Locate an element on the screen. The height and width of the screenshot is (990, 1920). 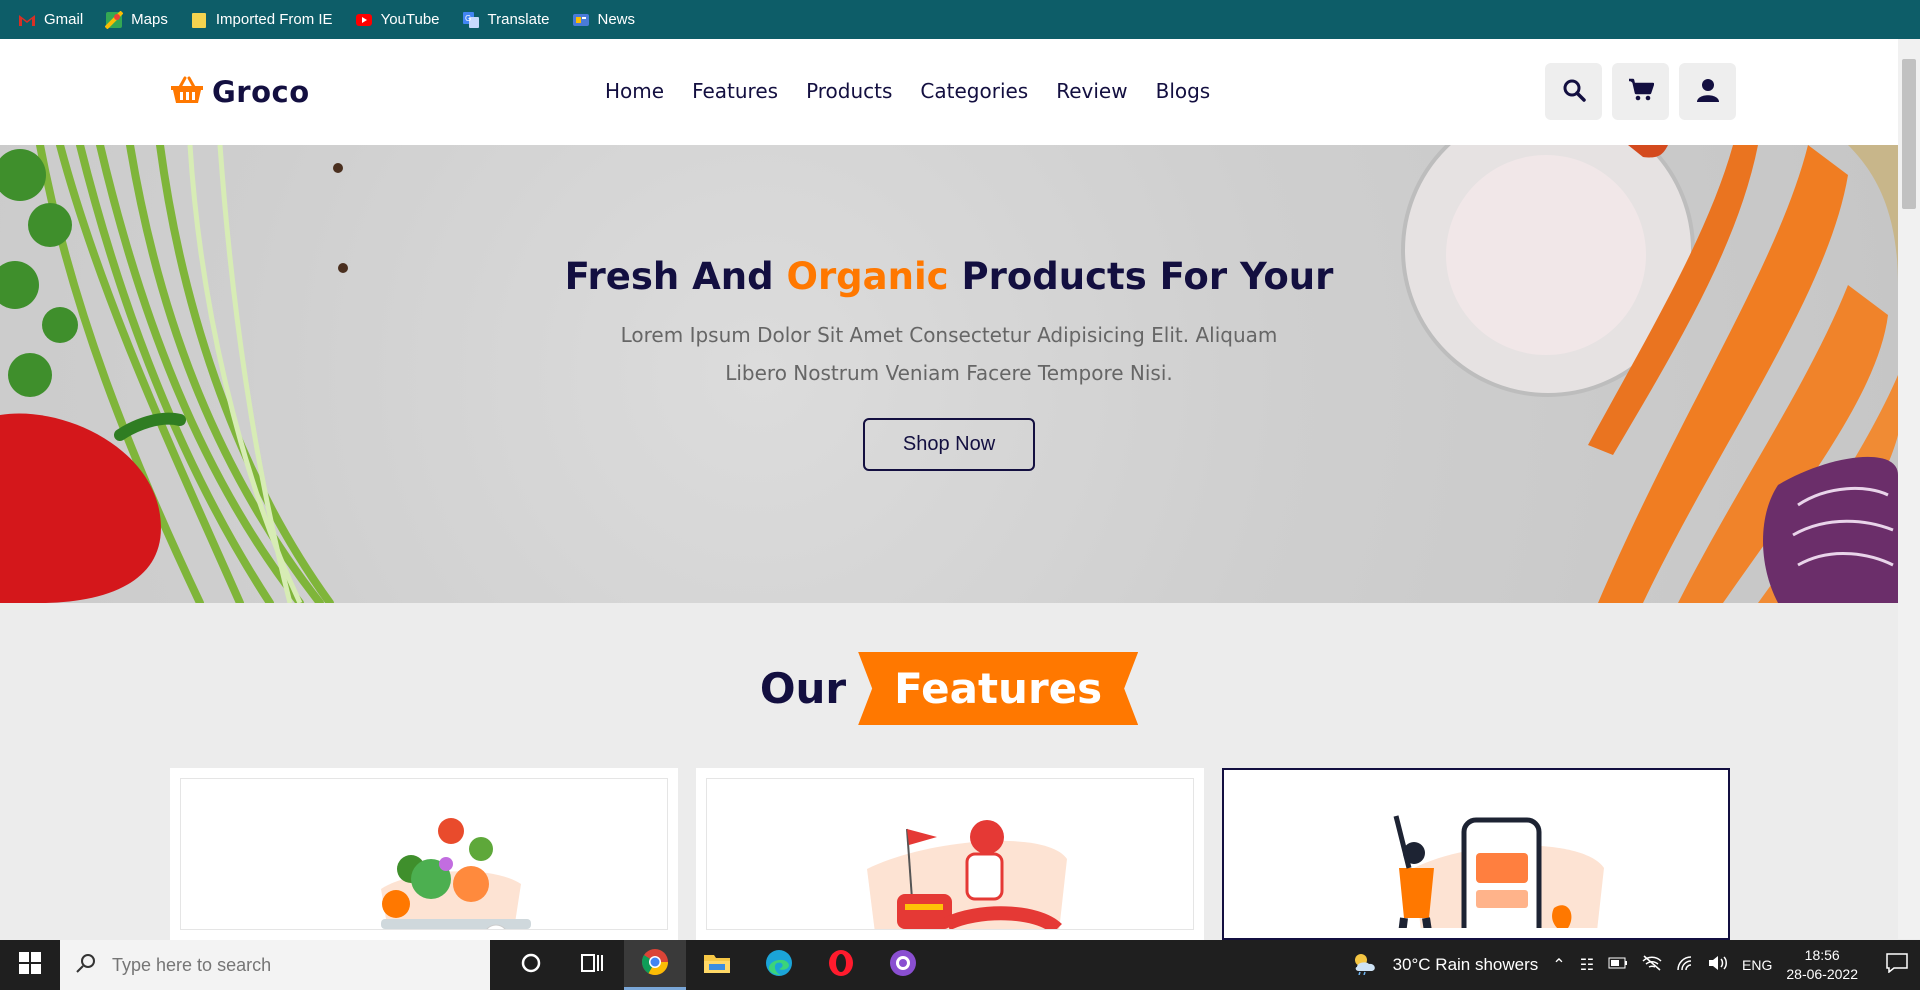
taskbar-file-explorer is located at coordinates (717, 965).